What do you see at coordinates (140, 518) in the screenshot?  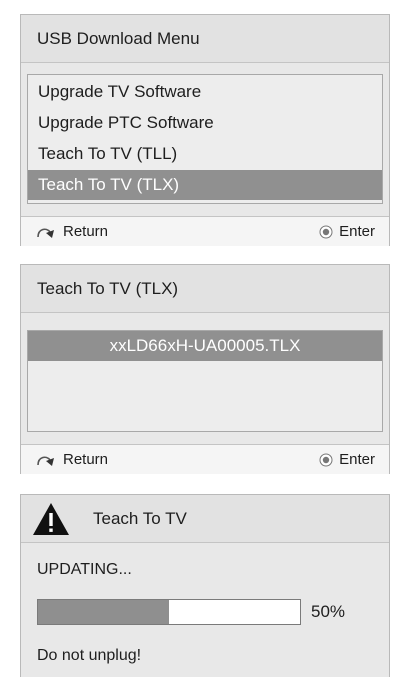 I see `panel-title: Teach To TV` at bounding box center [140, 518].